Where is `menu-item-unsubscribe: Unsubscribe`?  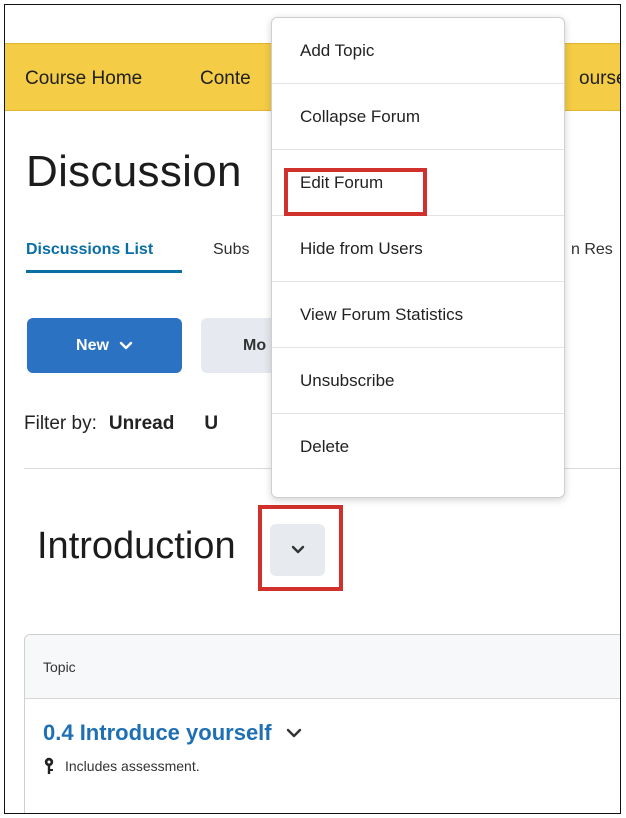
menu-item-unsubscribe: Unsubscribe is located at coordinates (418, 381).